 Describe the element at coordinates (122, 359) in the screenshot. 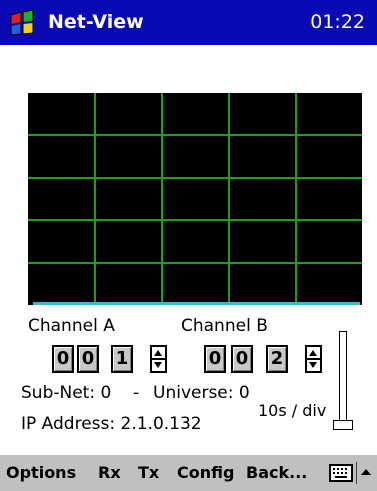

I see `channel-a-digit-3: 1` at that location.